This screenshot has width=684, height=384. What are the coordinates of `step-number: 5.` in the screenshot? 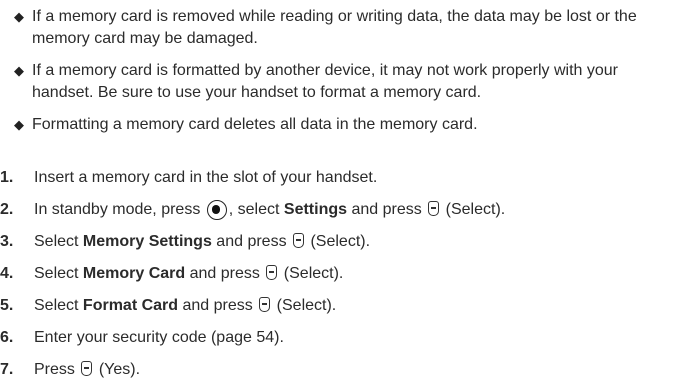 It's located at (7, 305).